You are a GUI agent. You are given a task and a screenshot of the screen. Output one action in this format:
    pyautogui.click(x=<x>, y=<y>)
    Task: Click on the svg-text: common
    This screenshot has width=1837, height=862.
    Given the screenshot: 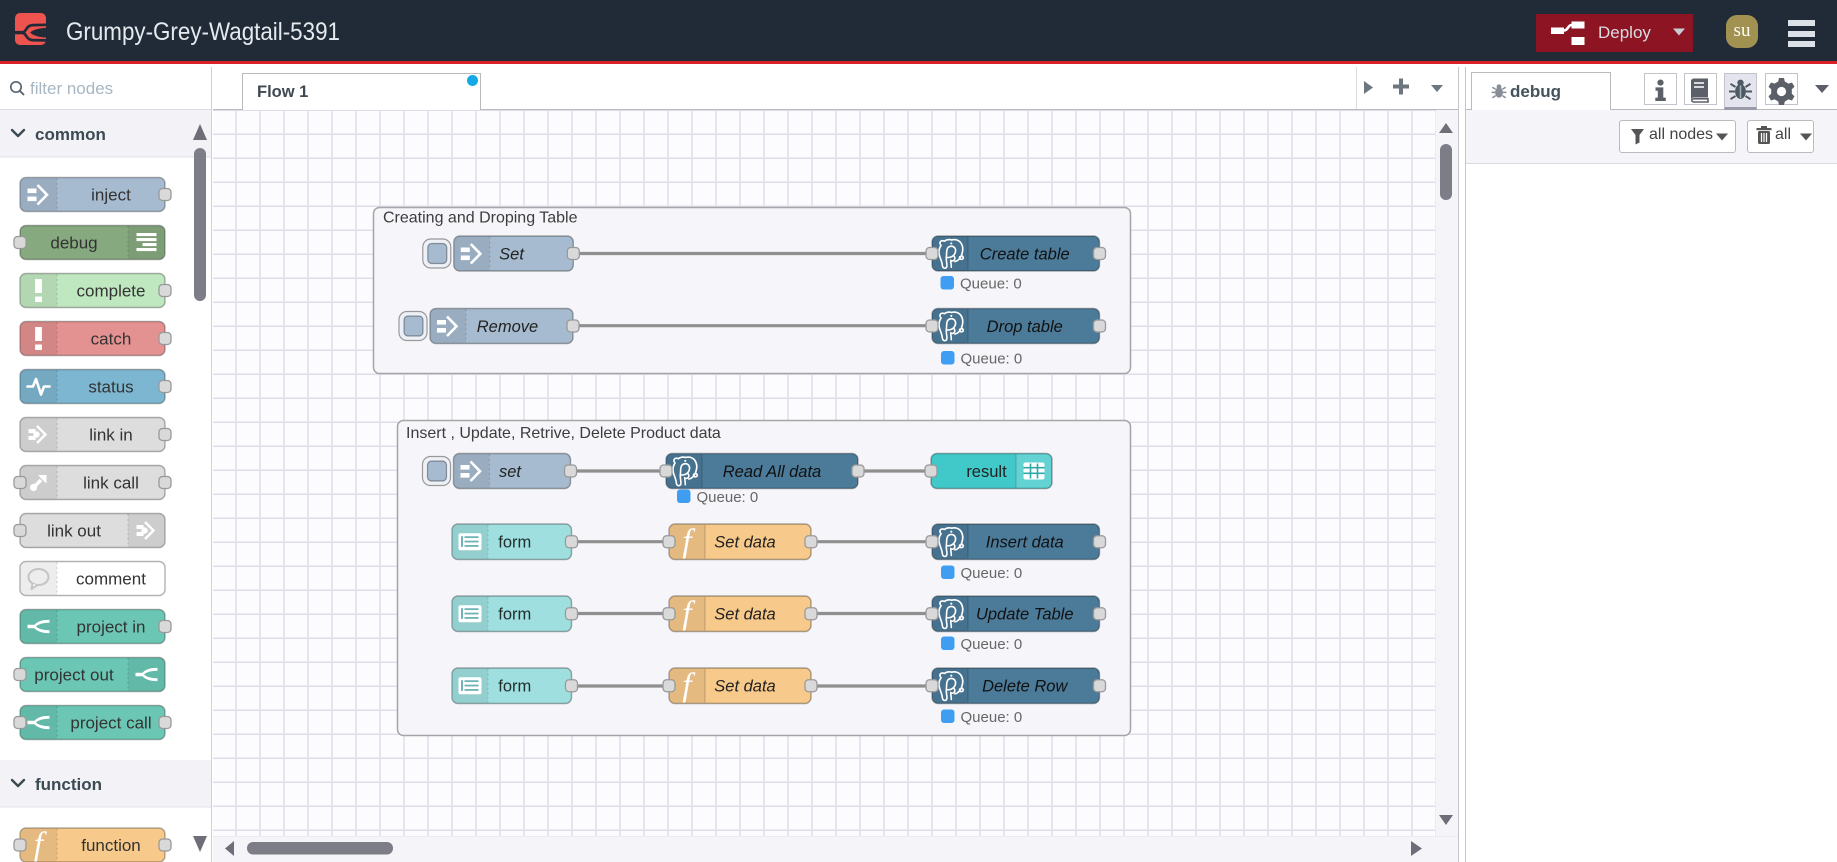 What is the action you would take?
    pyautogui.click(x=70, y=134)
    